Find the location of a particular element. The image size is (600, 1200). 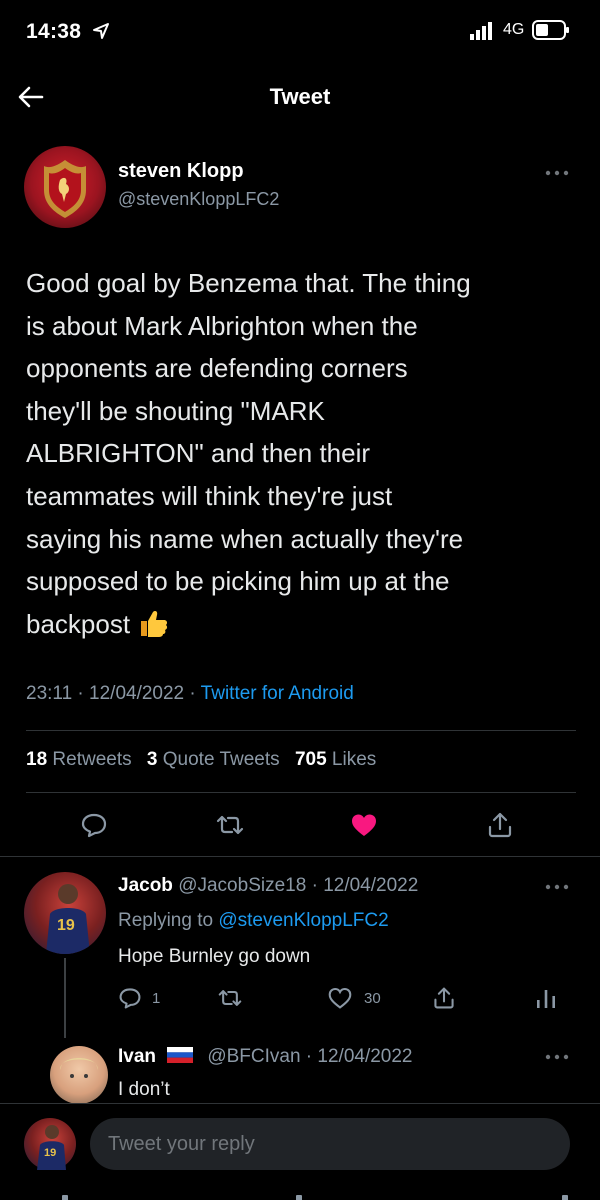

quote-tweets-label: Quote Tweets is located at coordinates (221, 759).